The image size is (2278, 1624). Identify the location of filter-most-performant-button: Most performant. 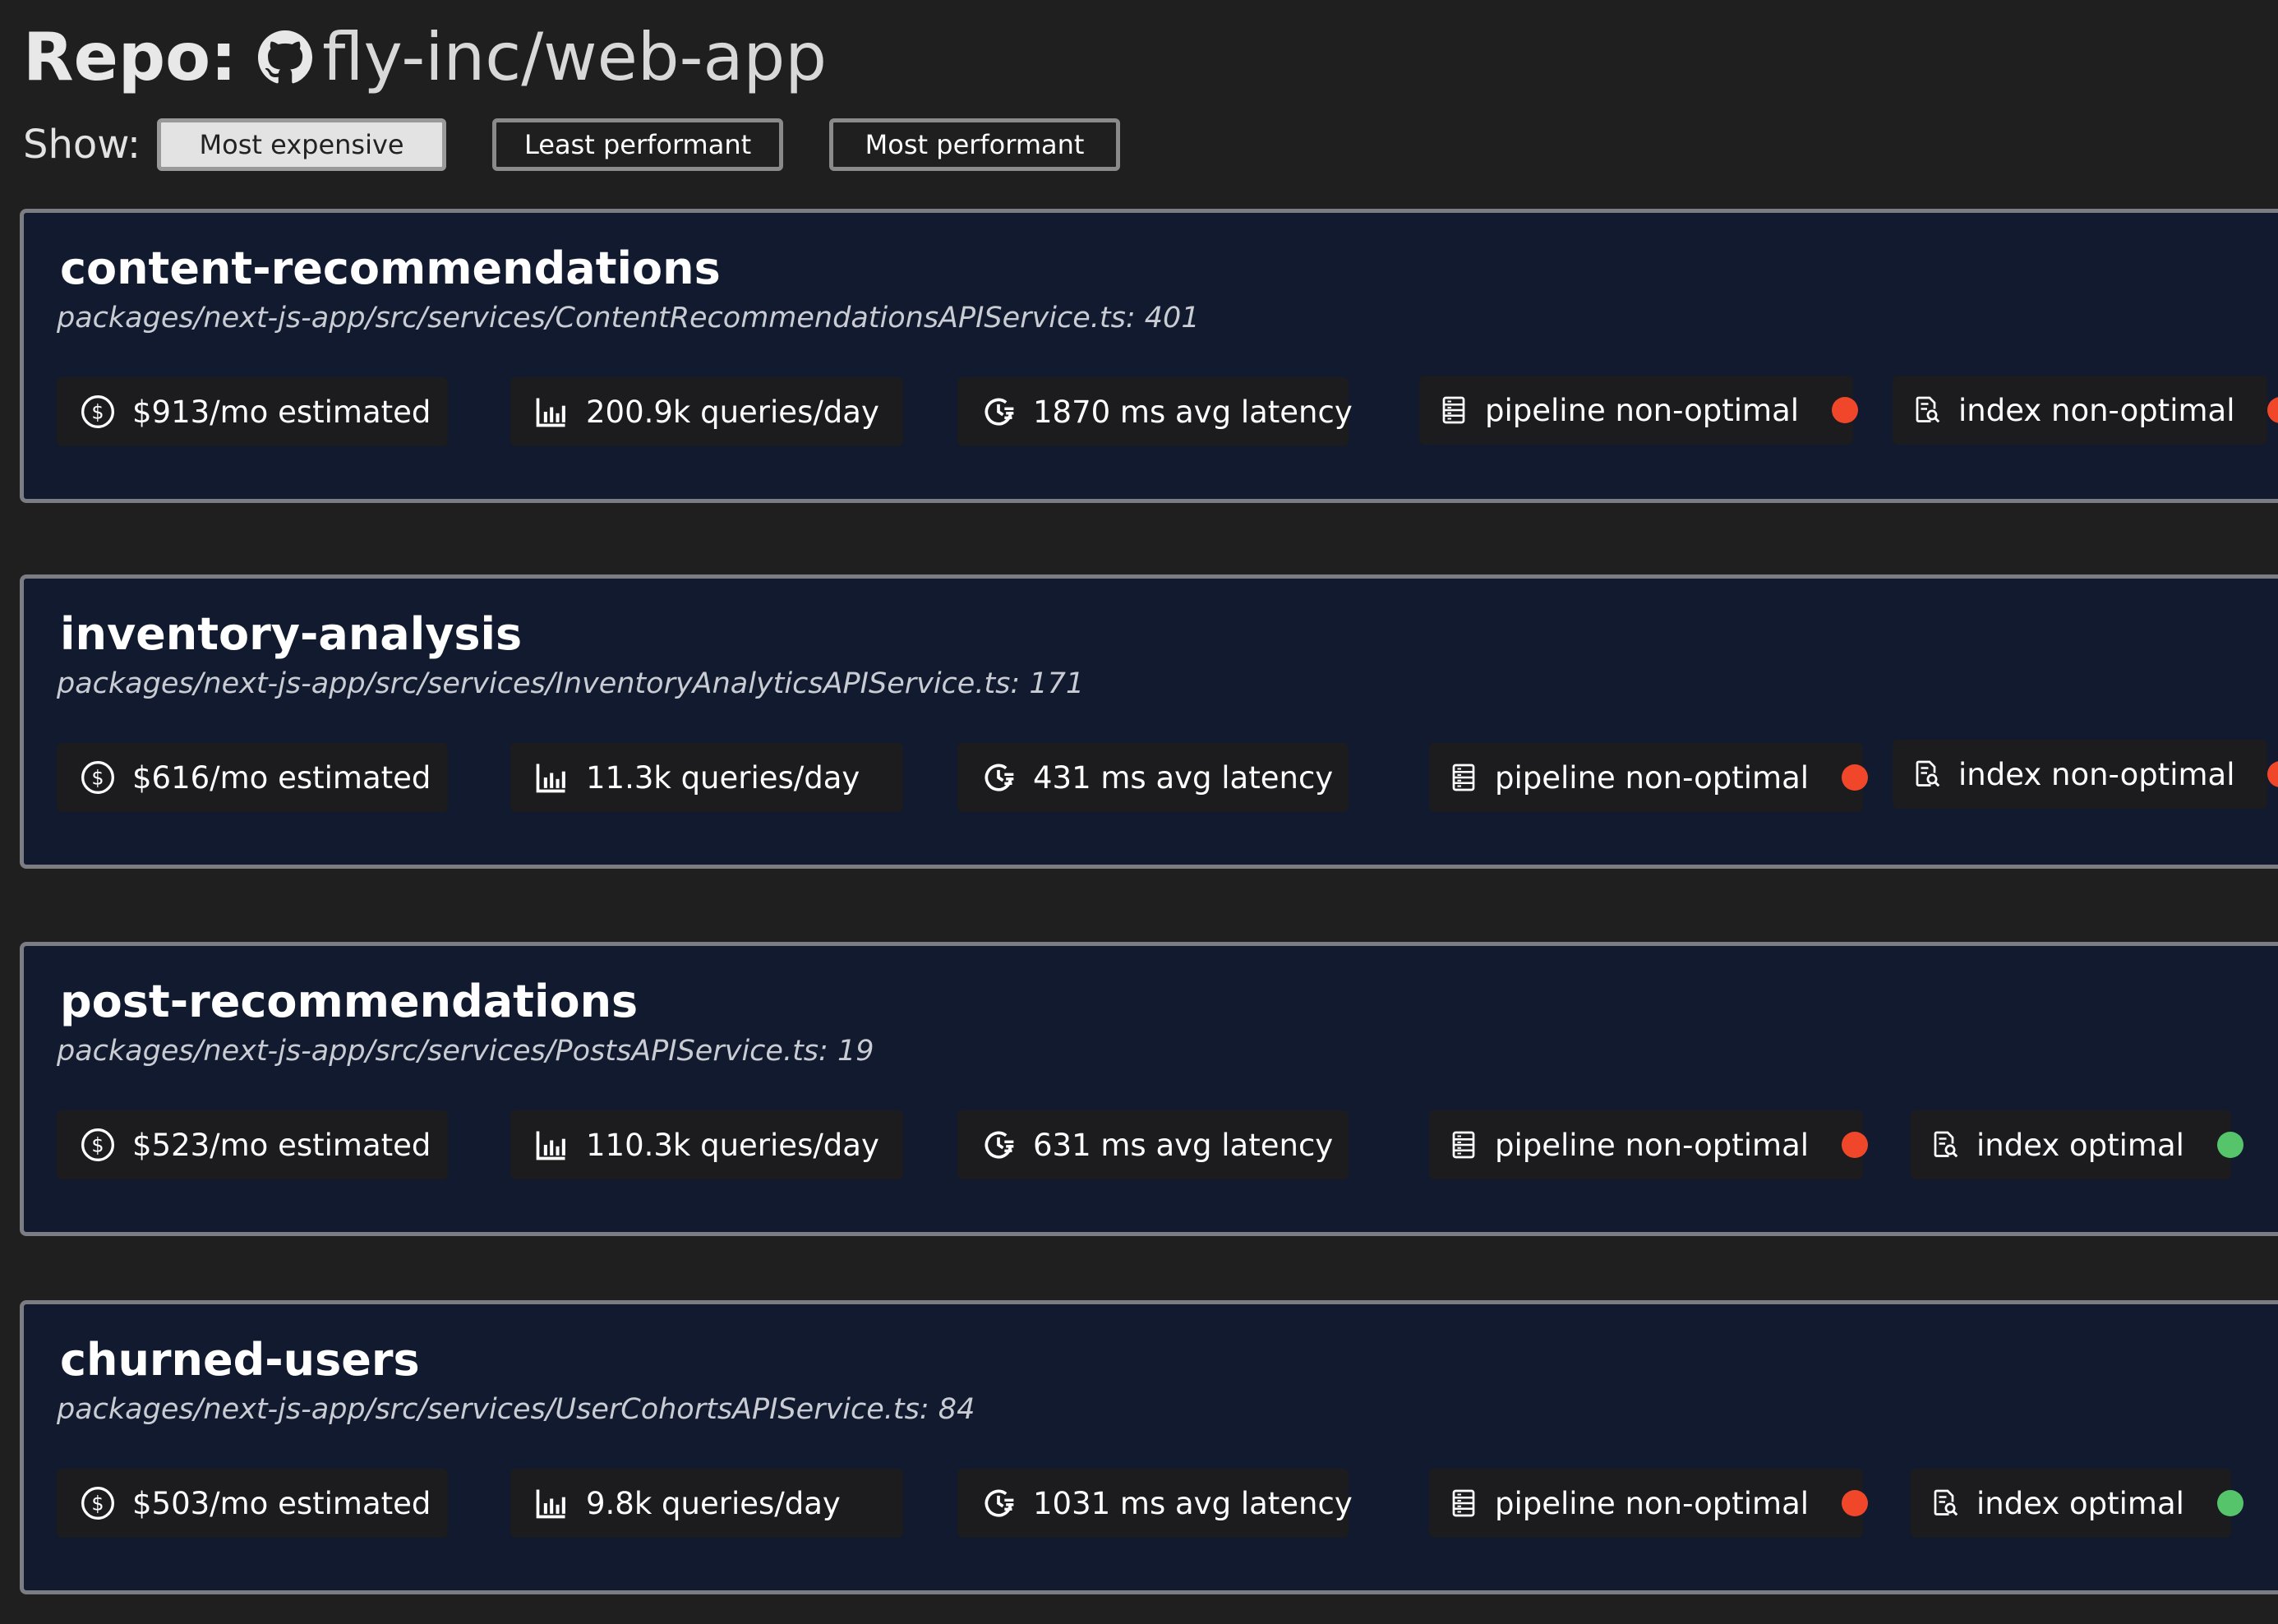
(975, 144).